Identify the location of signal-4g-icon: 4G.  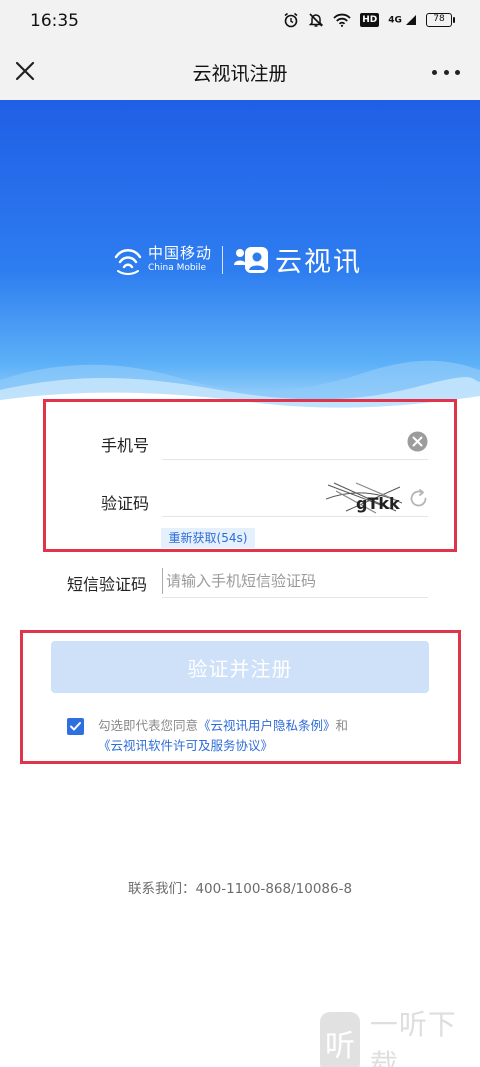
(402, 20).